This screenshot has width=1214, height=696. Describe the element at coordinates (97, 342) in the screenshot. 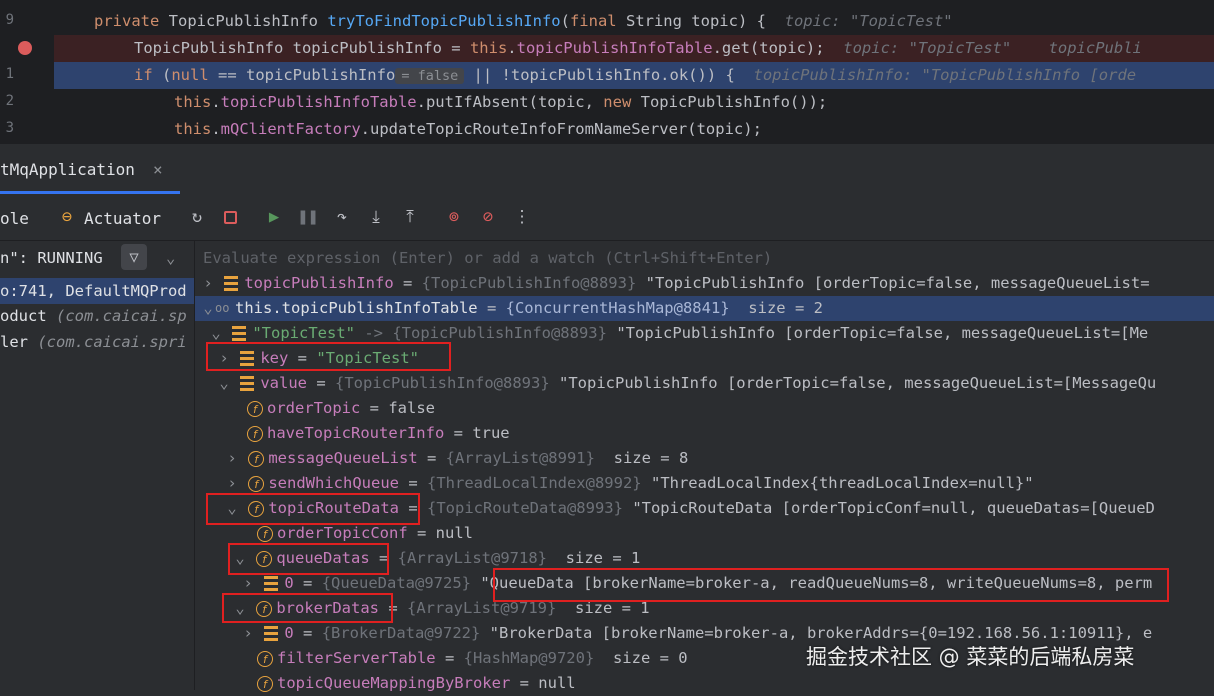

I see `stack-frame: ler (com.caicai.spri` at that location.